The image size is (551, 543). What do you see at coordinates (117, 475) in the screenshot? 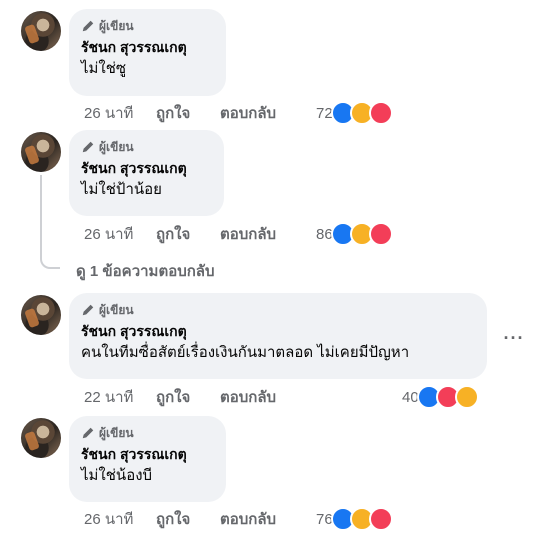
I see `comment-text: ไม่ใช่น้องบี` at bounding box center [117, 475].